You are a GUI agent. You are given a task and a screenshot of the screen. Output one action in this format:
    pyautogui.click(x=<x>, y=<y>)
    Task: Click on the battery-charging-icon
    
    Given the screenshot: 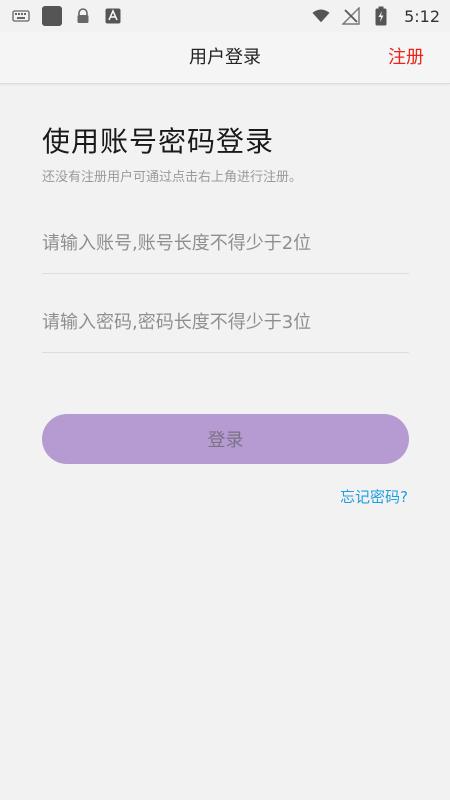 What is the action you would take?
    pyautogui.click(x=381, y=16)
    